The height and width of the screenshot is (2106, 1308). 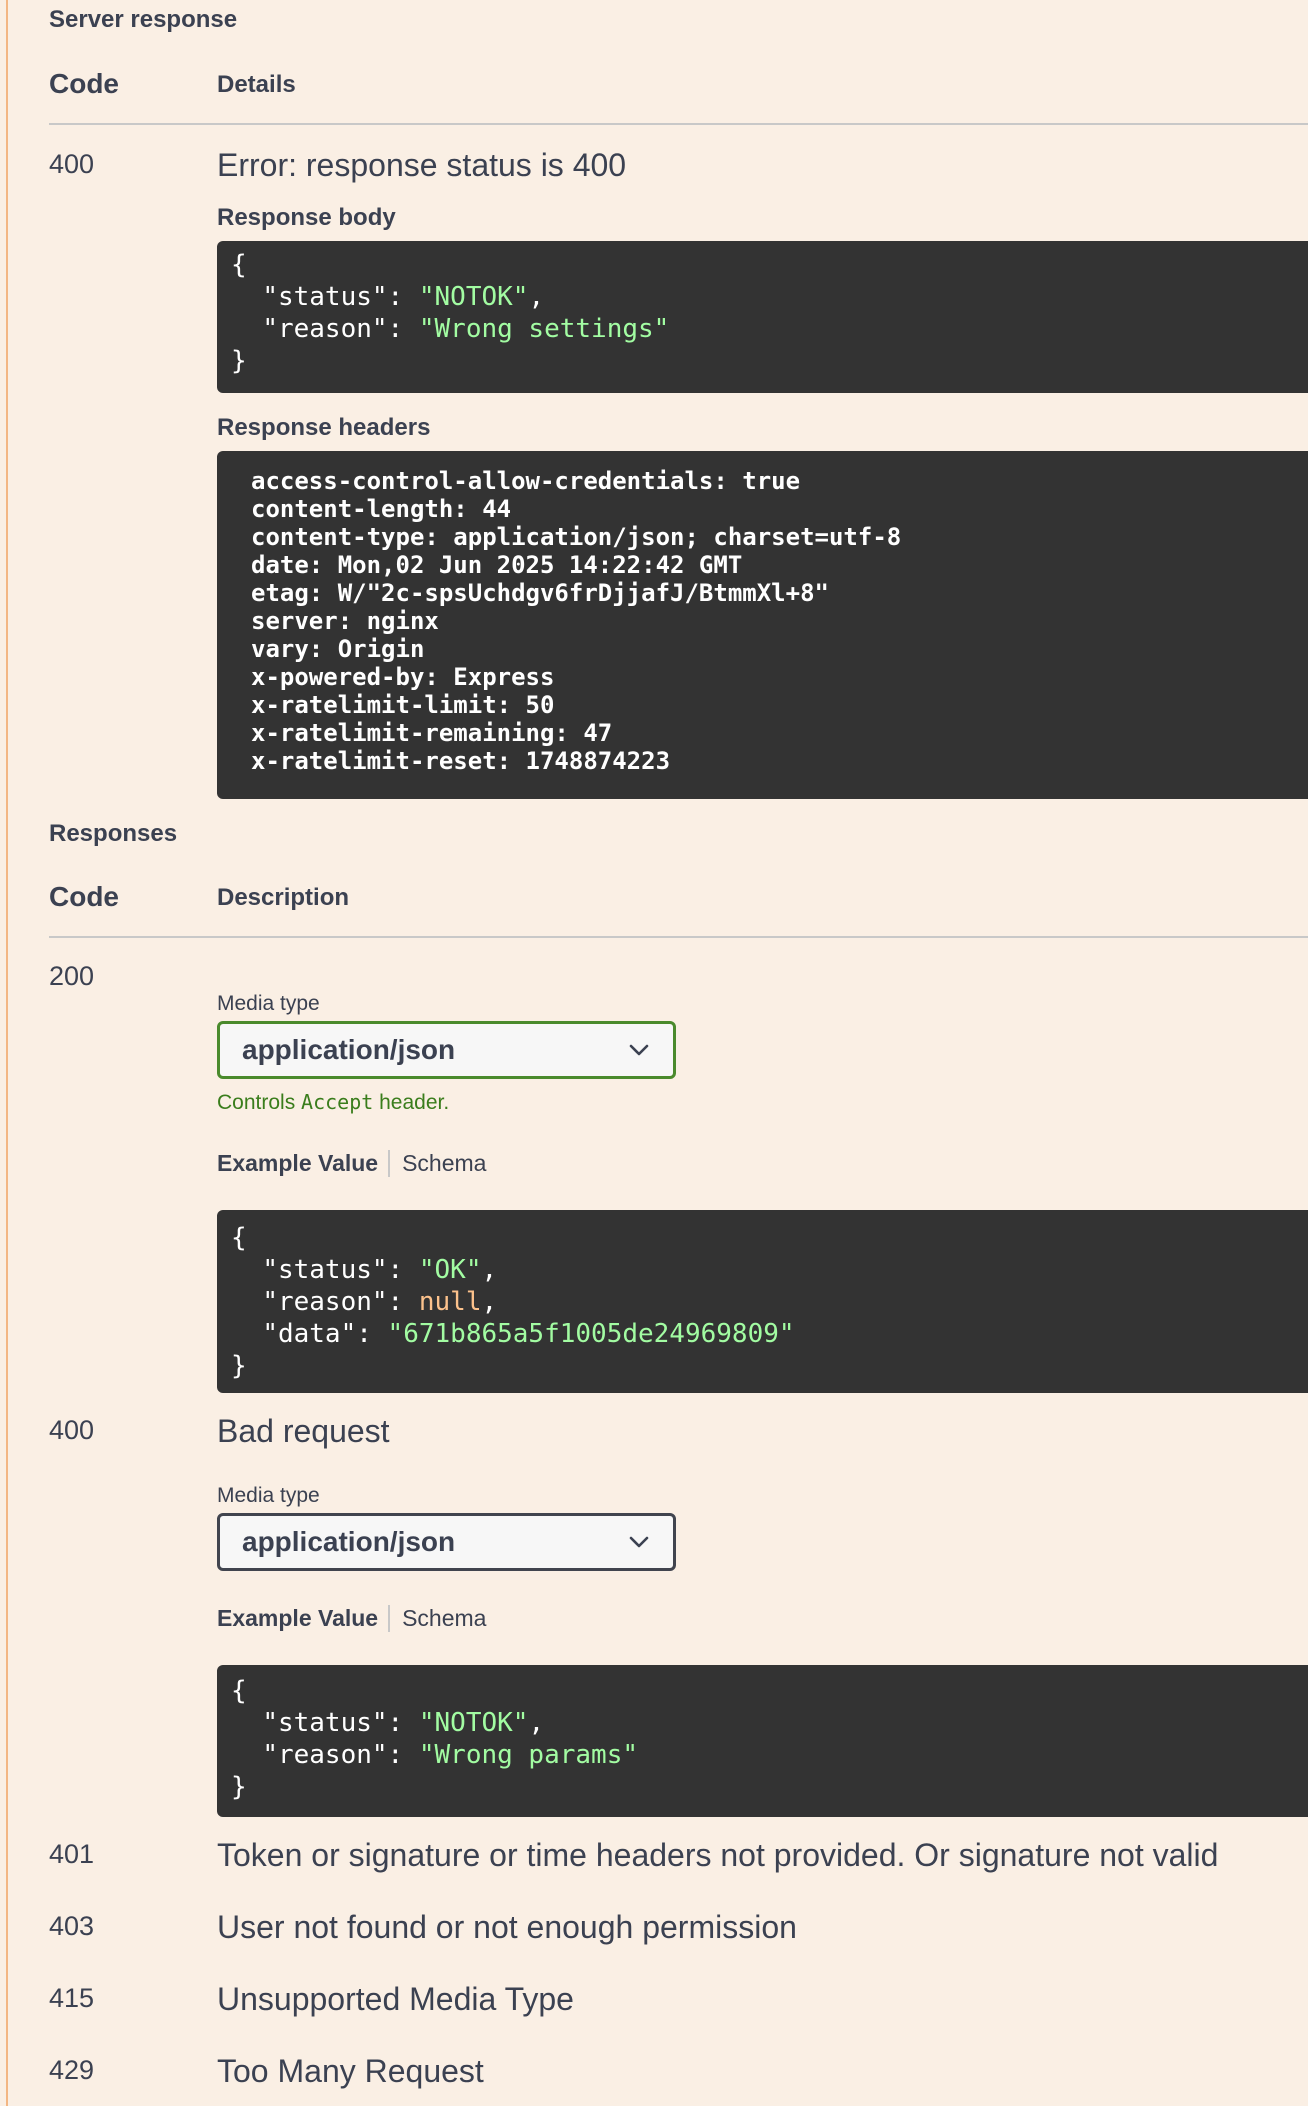 I want to click on header-line: etag: W/"2c-spsUchdgv6frDjjafJ/BtmmXl+8", so click(x=540, y=593).